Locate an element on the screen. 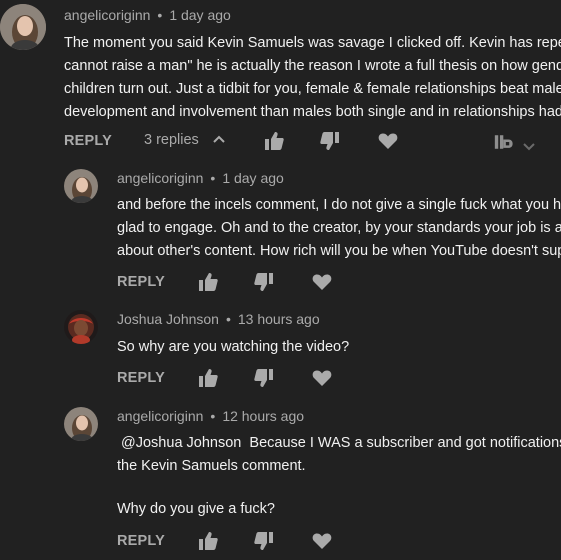 The width and height of the screenshot is (561, 560). comment-text-line: Why do you give a fuck? is located at coordinates (196, 509).